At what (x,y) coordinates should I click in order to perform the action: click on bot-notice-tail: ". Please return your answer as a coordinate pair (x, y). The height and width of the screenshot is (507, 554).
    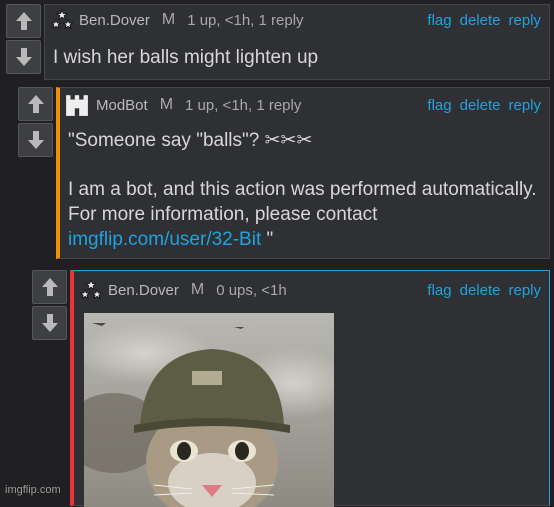
    Looking at the image, I should click on (267, 239).